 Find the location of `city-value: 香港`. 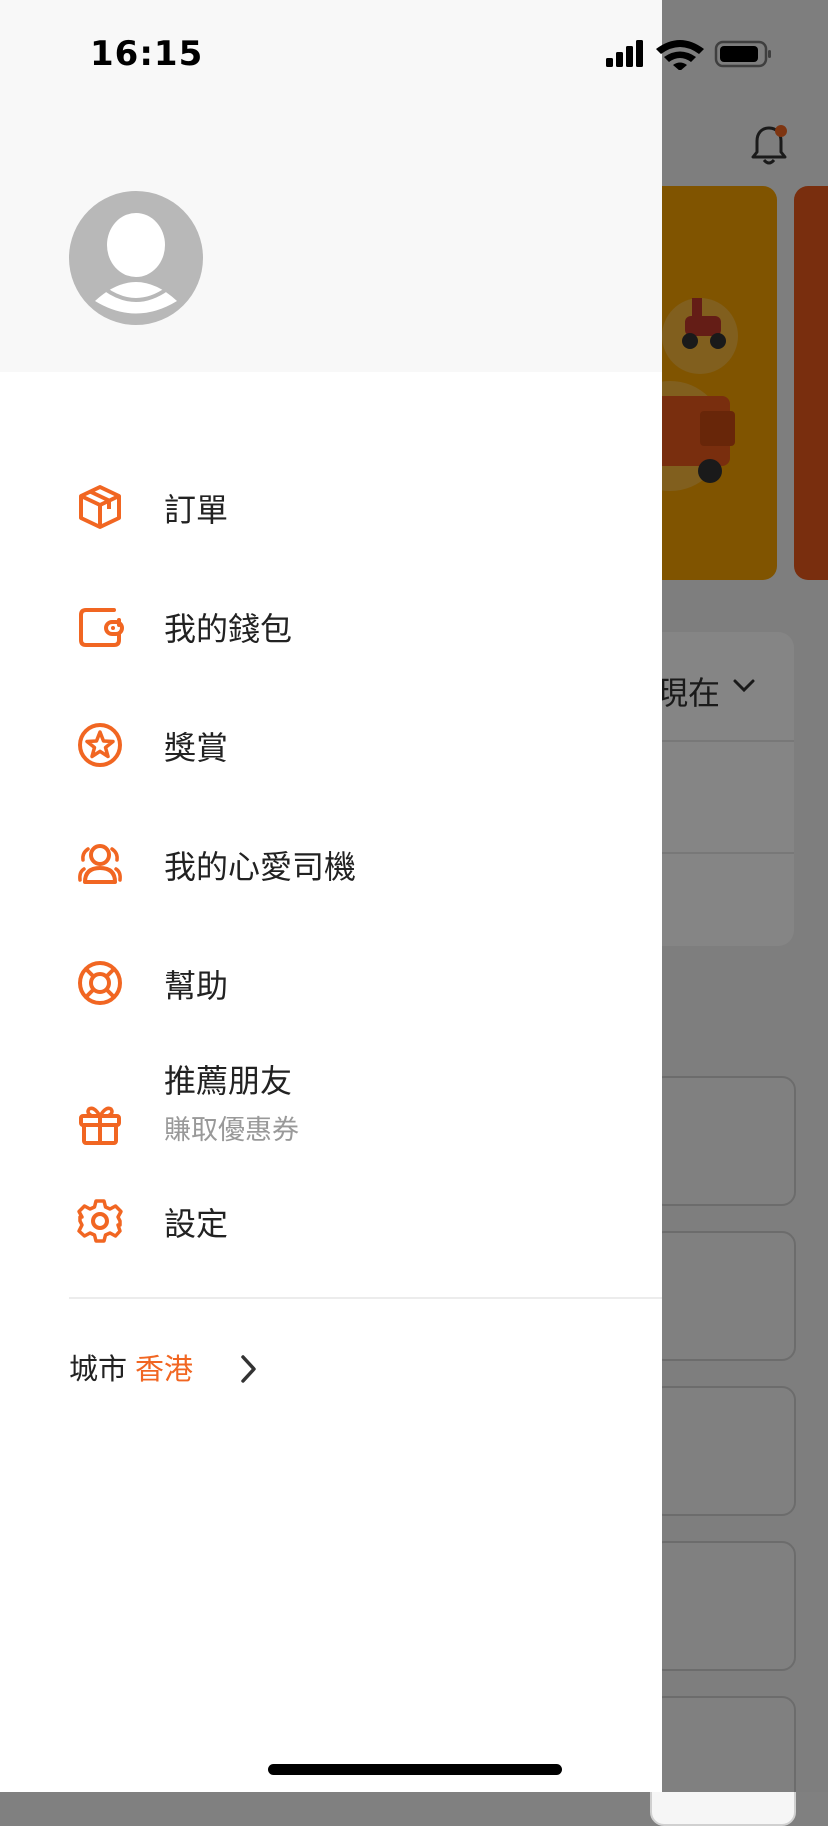

city-value: 香港 is located at coordinates (164, 1369).